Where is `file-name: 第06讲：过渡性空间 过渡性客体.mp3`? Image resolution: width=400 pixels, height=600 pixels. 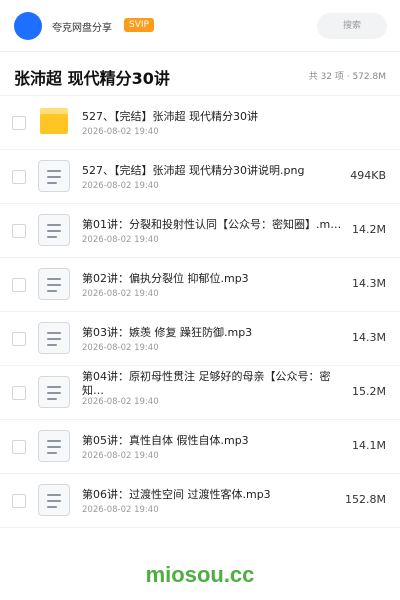
file-name: 第06讲：过渡性空间 过渡性客体.mp3 is located at coordinates (176, 494).